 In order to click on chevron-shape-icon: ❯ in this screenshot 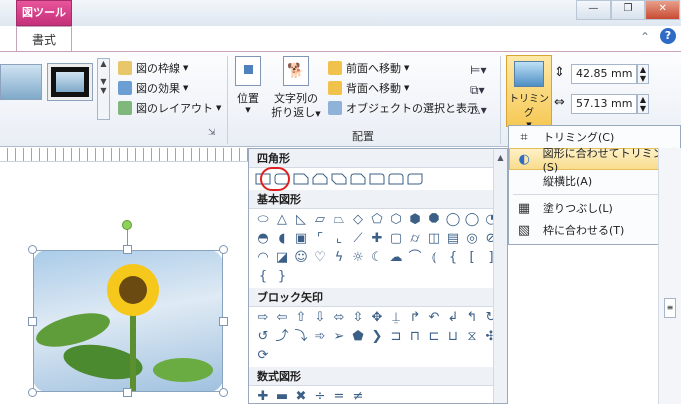, I will do `click(377, 337)`.